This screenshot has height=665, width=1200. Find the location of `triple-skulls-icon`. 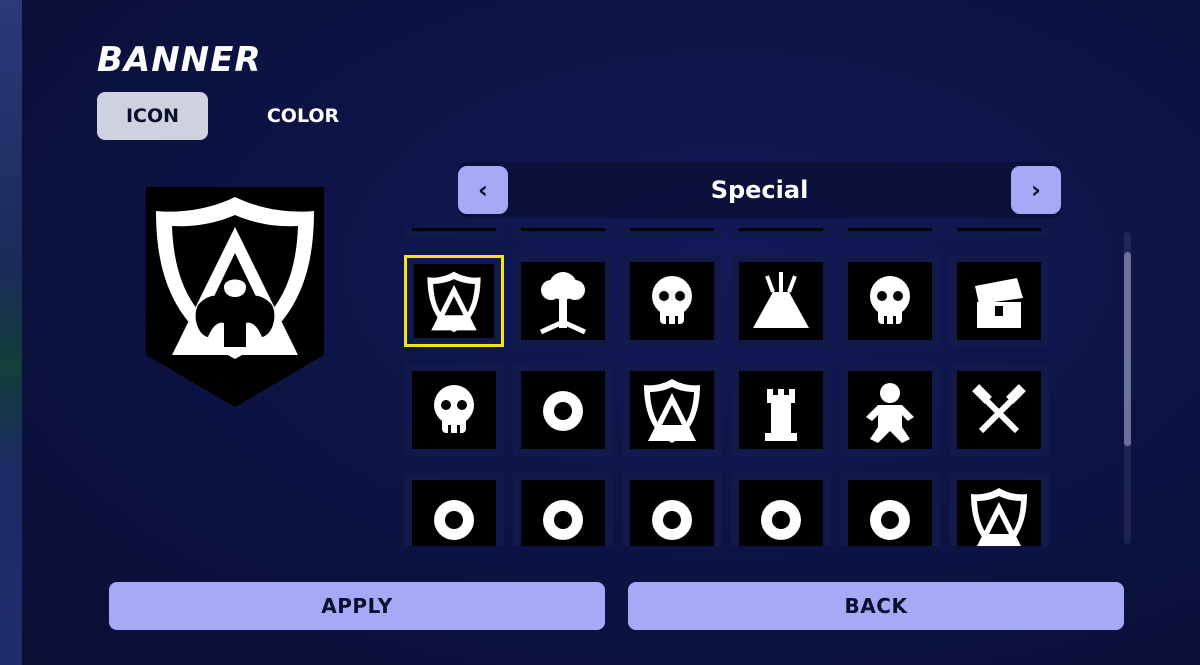

triple-skulls-icon is located at coordinates (672, 301).